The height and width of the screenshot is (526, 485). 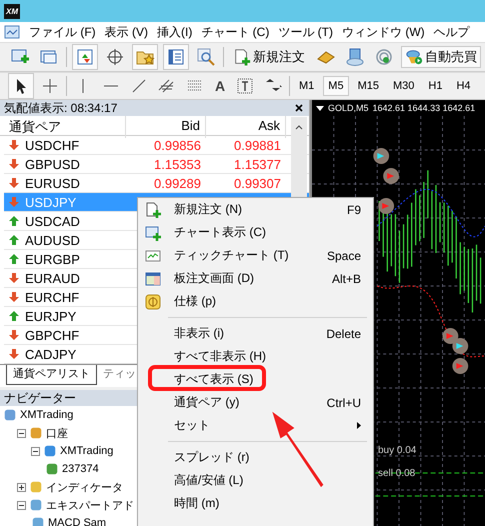 I want to click on panel-title: ナビゲーター, so click(x=40, y=398).